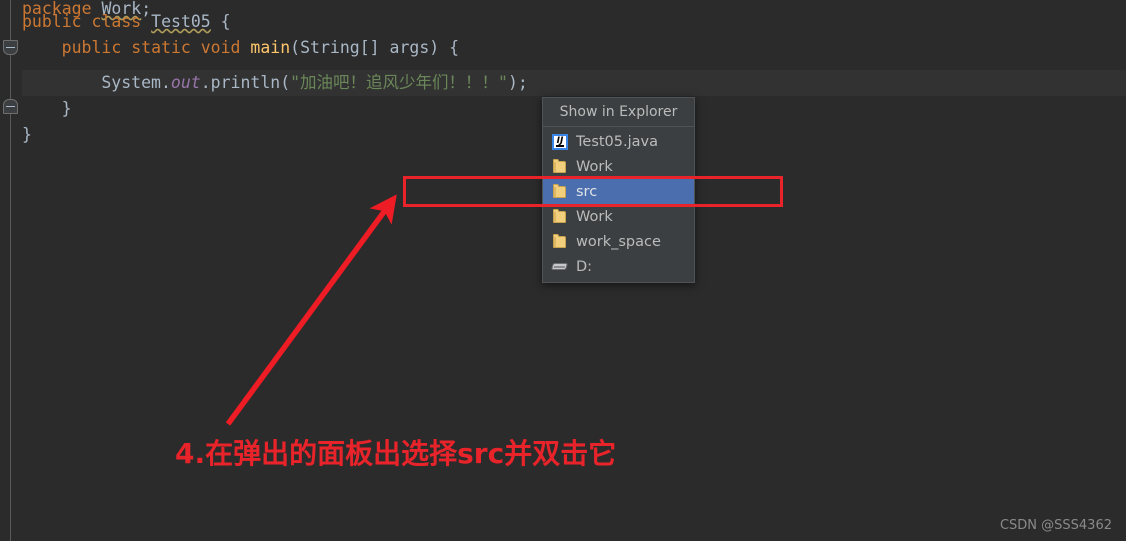 This screenshot has height=541, width=1126. What do you see at coordinates (131, 82) in the screenshot?
I see `code-token: System` at bounding box center [131, 82].